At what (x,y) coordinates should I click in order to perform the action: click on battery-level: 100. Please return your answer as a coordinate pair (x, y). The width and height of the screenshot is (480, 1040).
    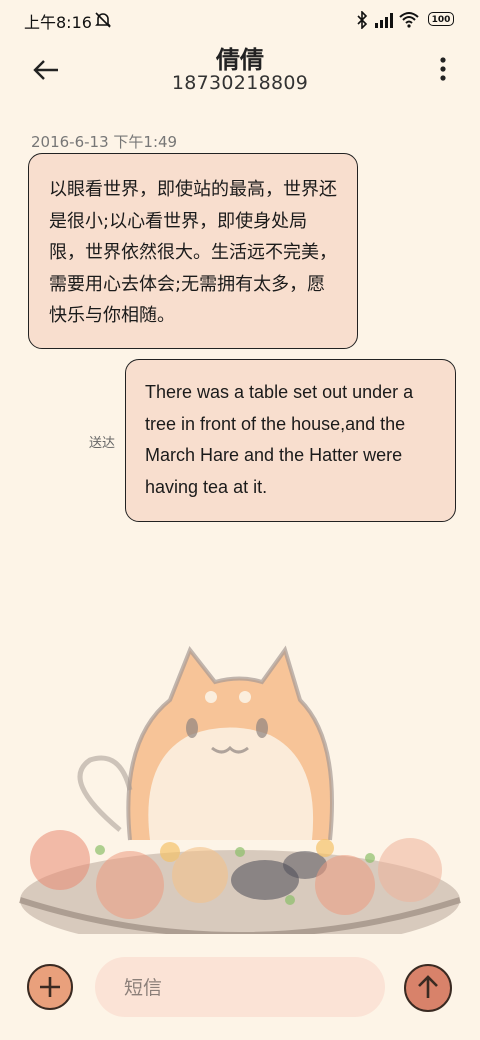
    Looking at the image, I should click on (441, 20).